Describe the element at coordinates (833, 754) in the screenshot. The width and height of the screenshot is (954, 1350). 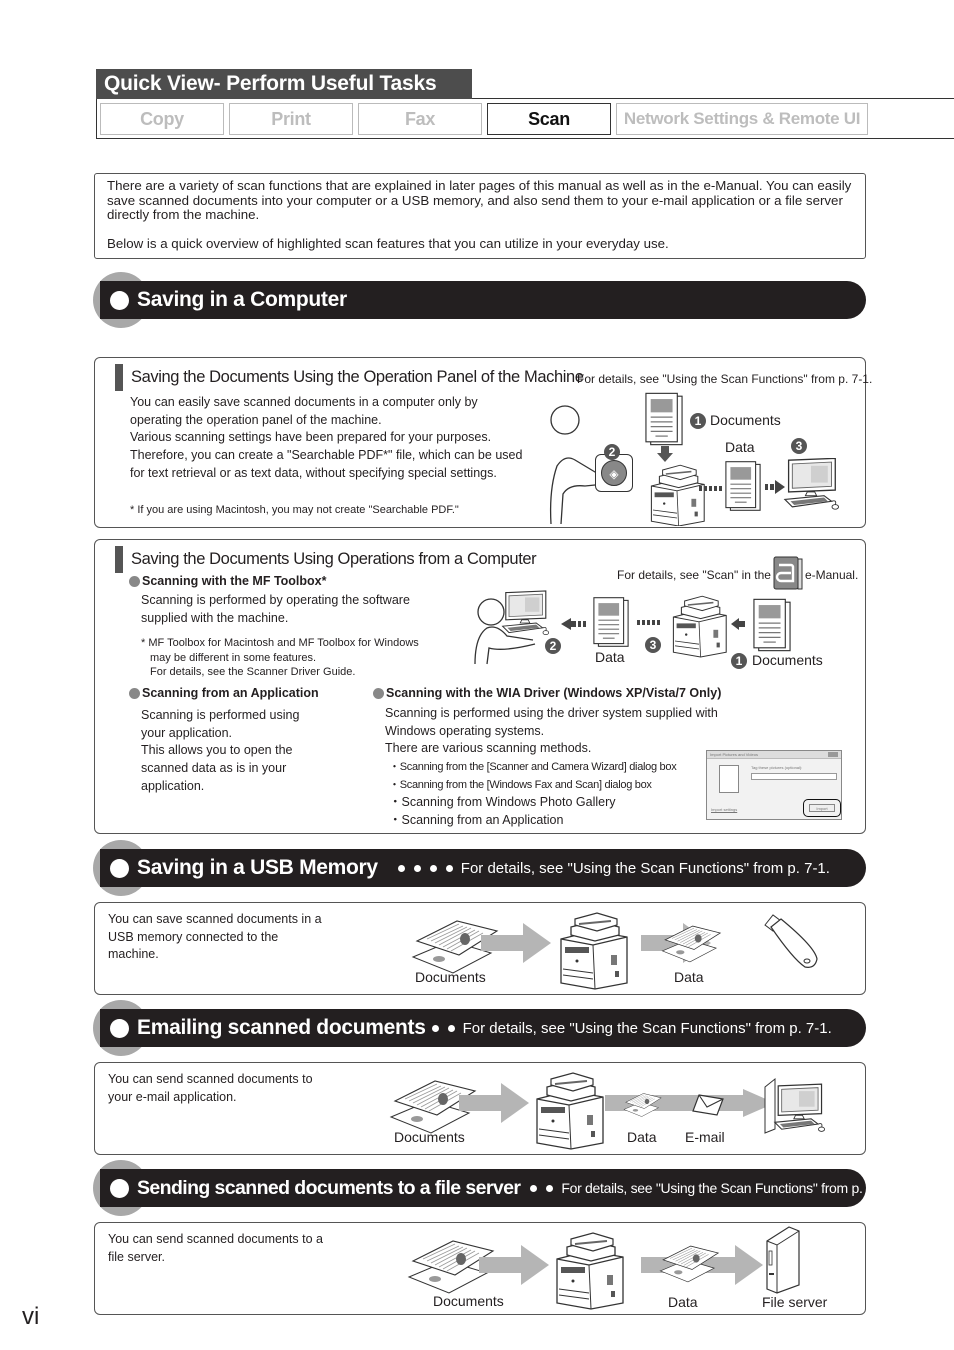
I see `close-icon` at that location.